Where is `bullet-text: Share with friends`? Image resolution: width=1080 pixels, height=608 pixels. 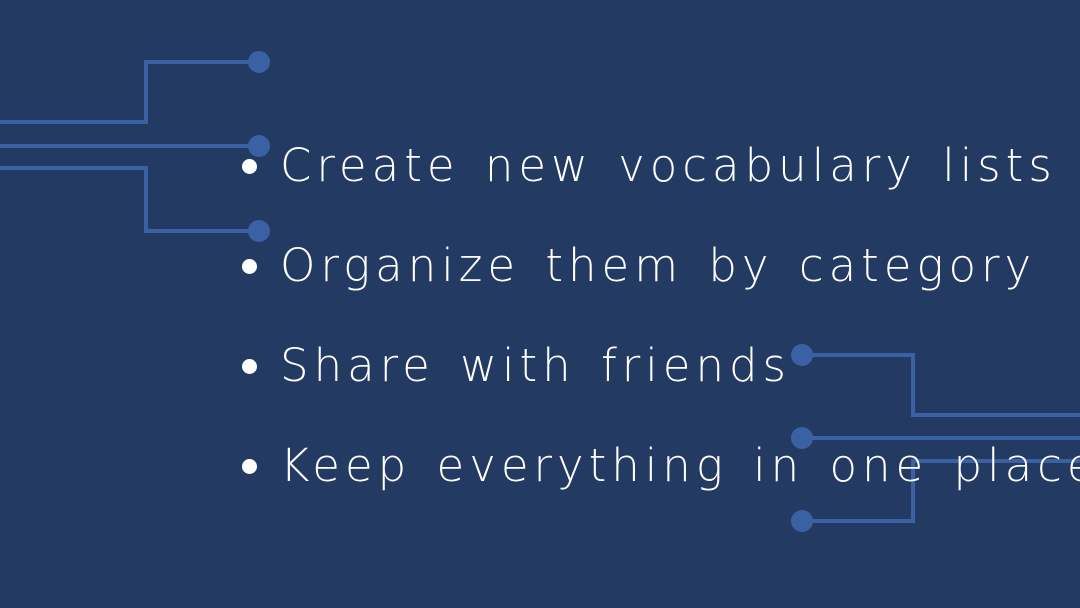 bullet-text: Share with friends is located at coordinates (535, 365).